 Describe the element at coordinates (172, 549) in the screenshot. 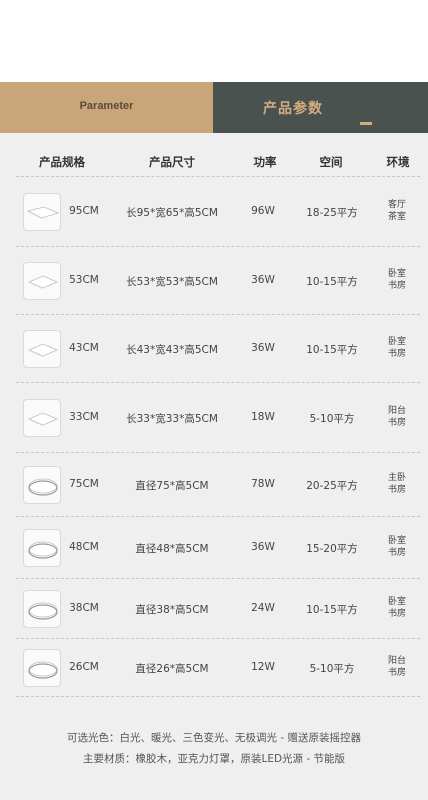

I see `row-size: 直径48*高5CM` at that location.